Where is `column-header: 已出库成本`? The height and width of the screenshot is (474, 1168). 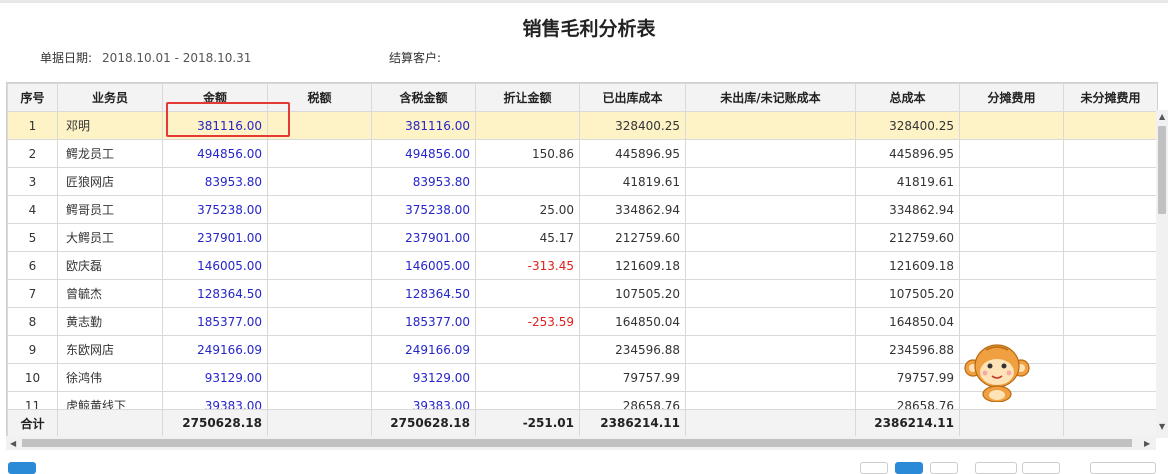 column-header: 已出库成本 is located at coordinates (632, 97).